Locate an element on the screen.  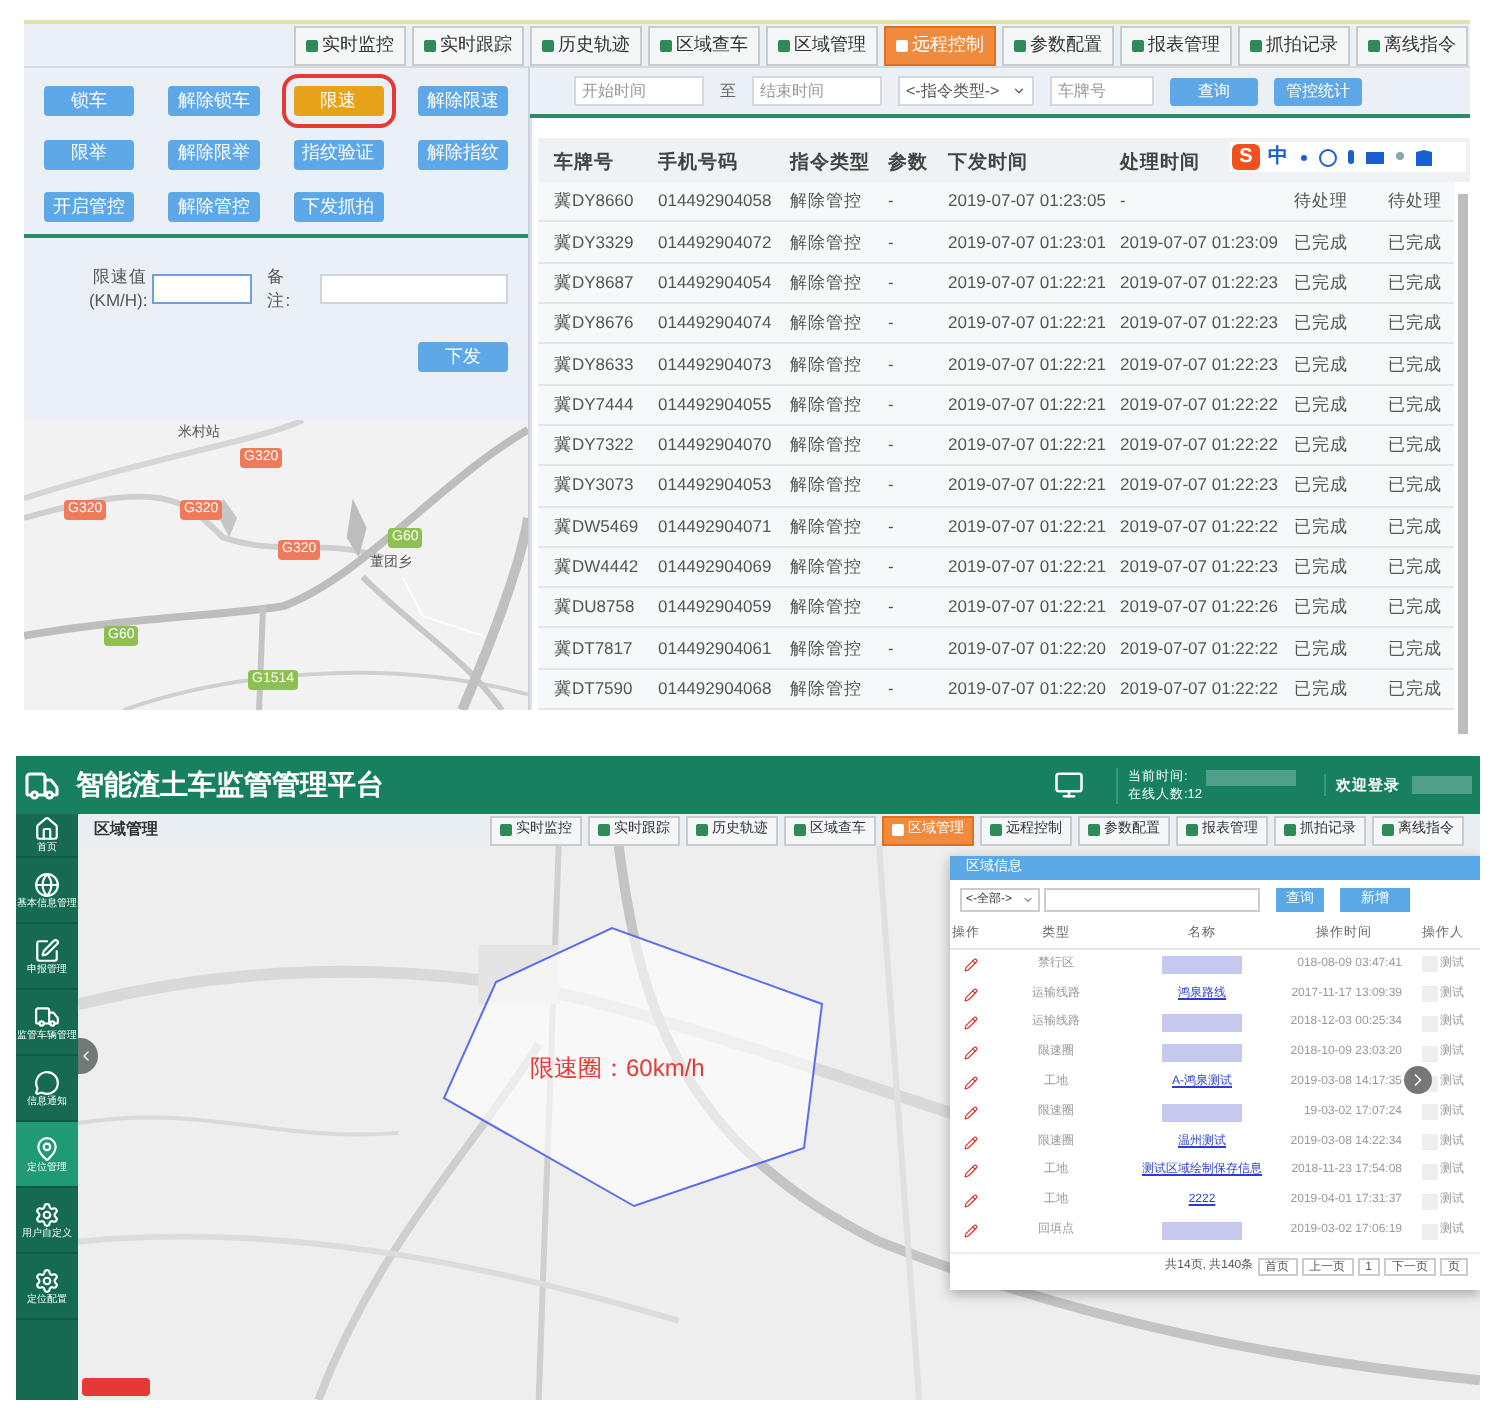
nav-tab: 参数配置 is located at coordinates (1058, 45).